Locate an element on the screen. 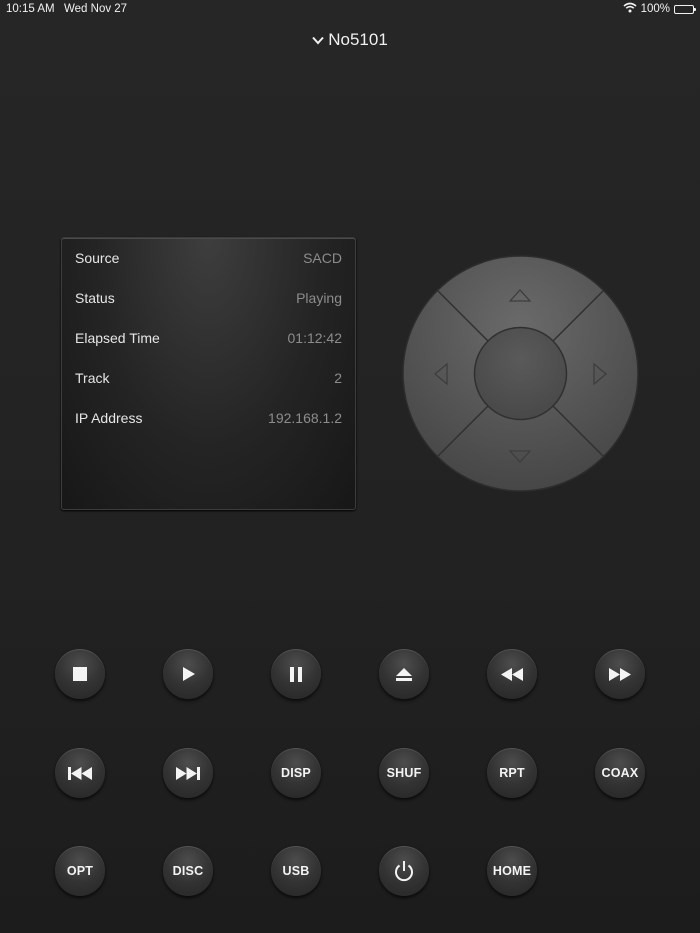  usb-button: USB is located at coordinates (296, 871).